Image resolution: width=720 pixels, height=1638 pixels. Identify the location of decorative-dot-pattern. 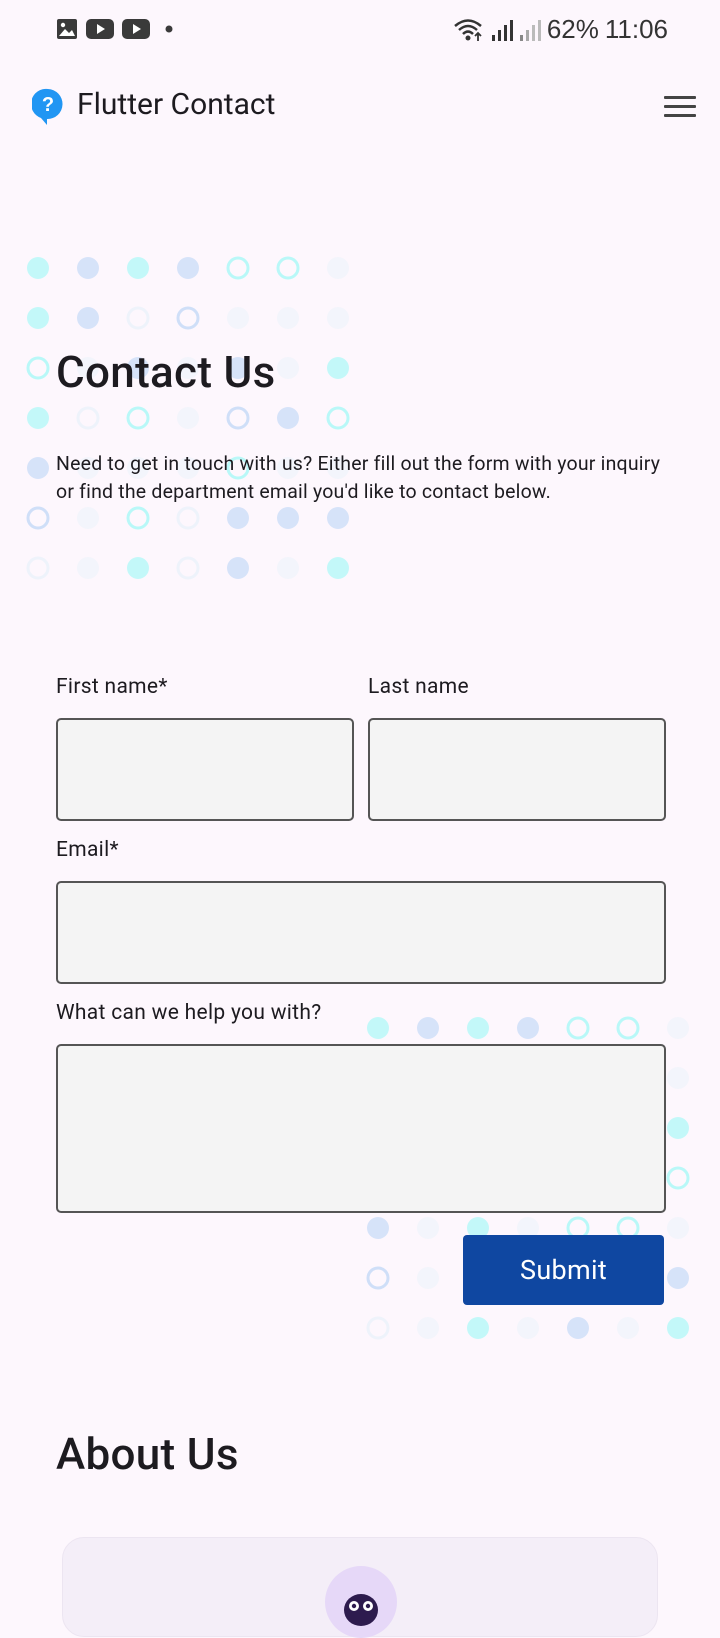
(188, 418).